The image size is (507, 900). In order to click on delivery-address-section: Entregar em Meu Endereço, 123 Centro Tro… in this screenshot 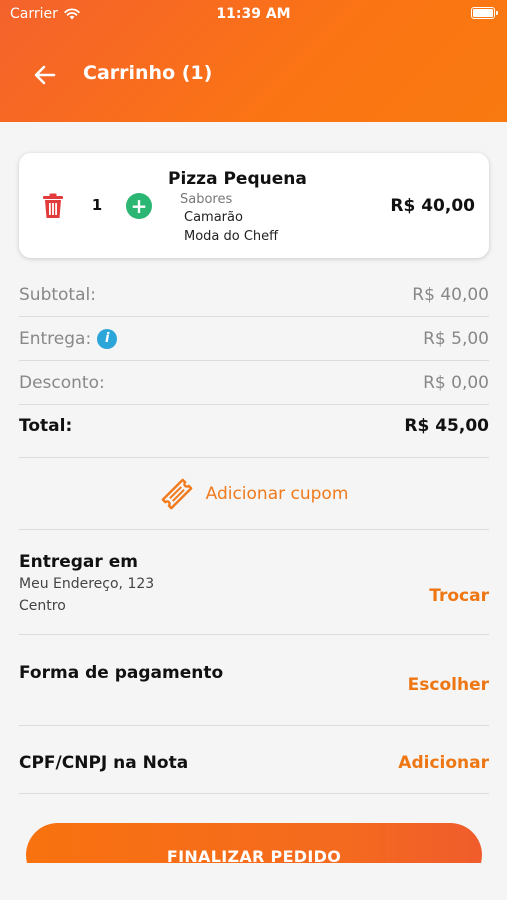, I will do `click(254, 582)`.